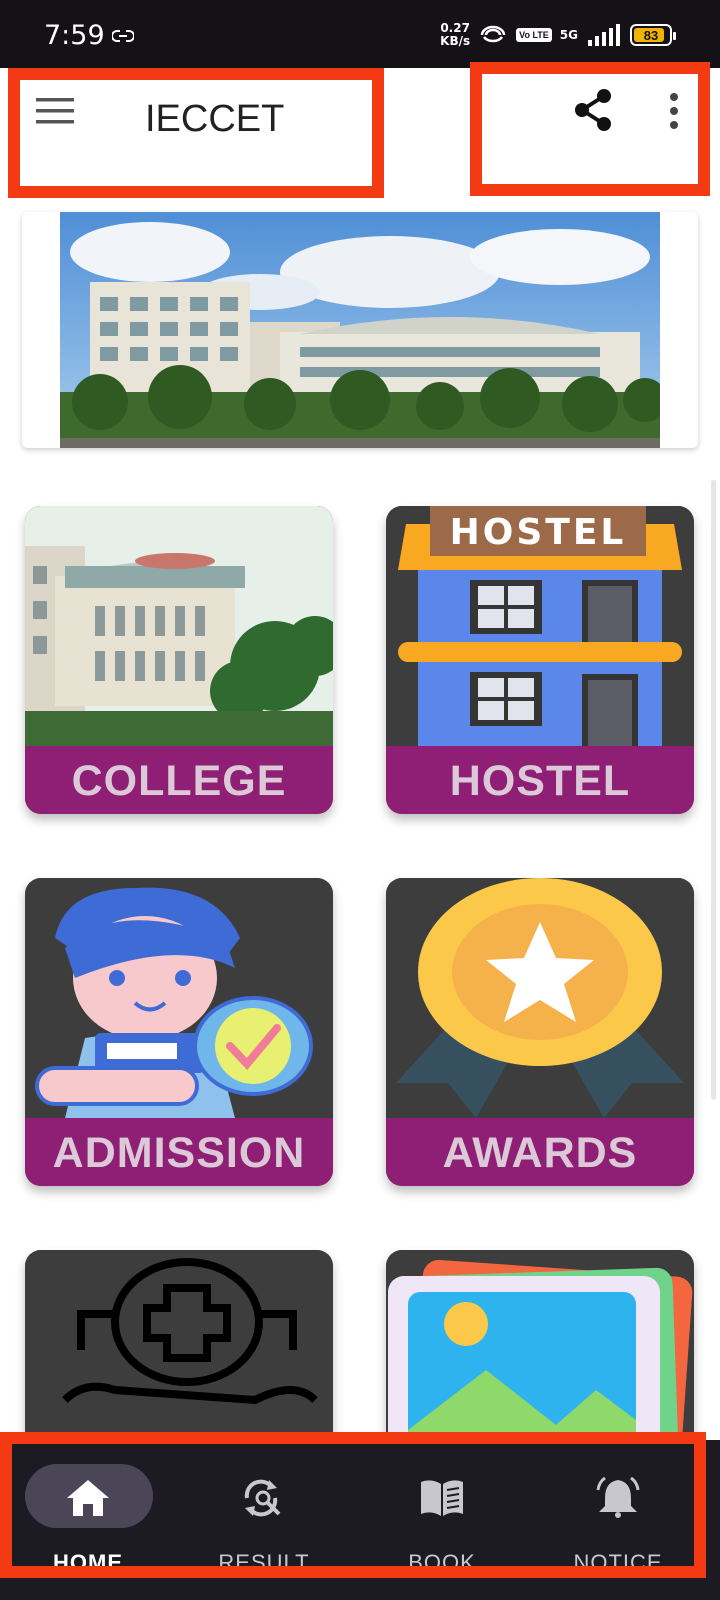  I want to click on hostel-building-icon: HOSTEL, so click(540, 626).